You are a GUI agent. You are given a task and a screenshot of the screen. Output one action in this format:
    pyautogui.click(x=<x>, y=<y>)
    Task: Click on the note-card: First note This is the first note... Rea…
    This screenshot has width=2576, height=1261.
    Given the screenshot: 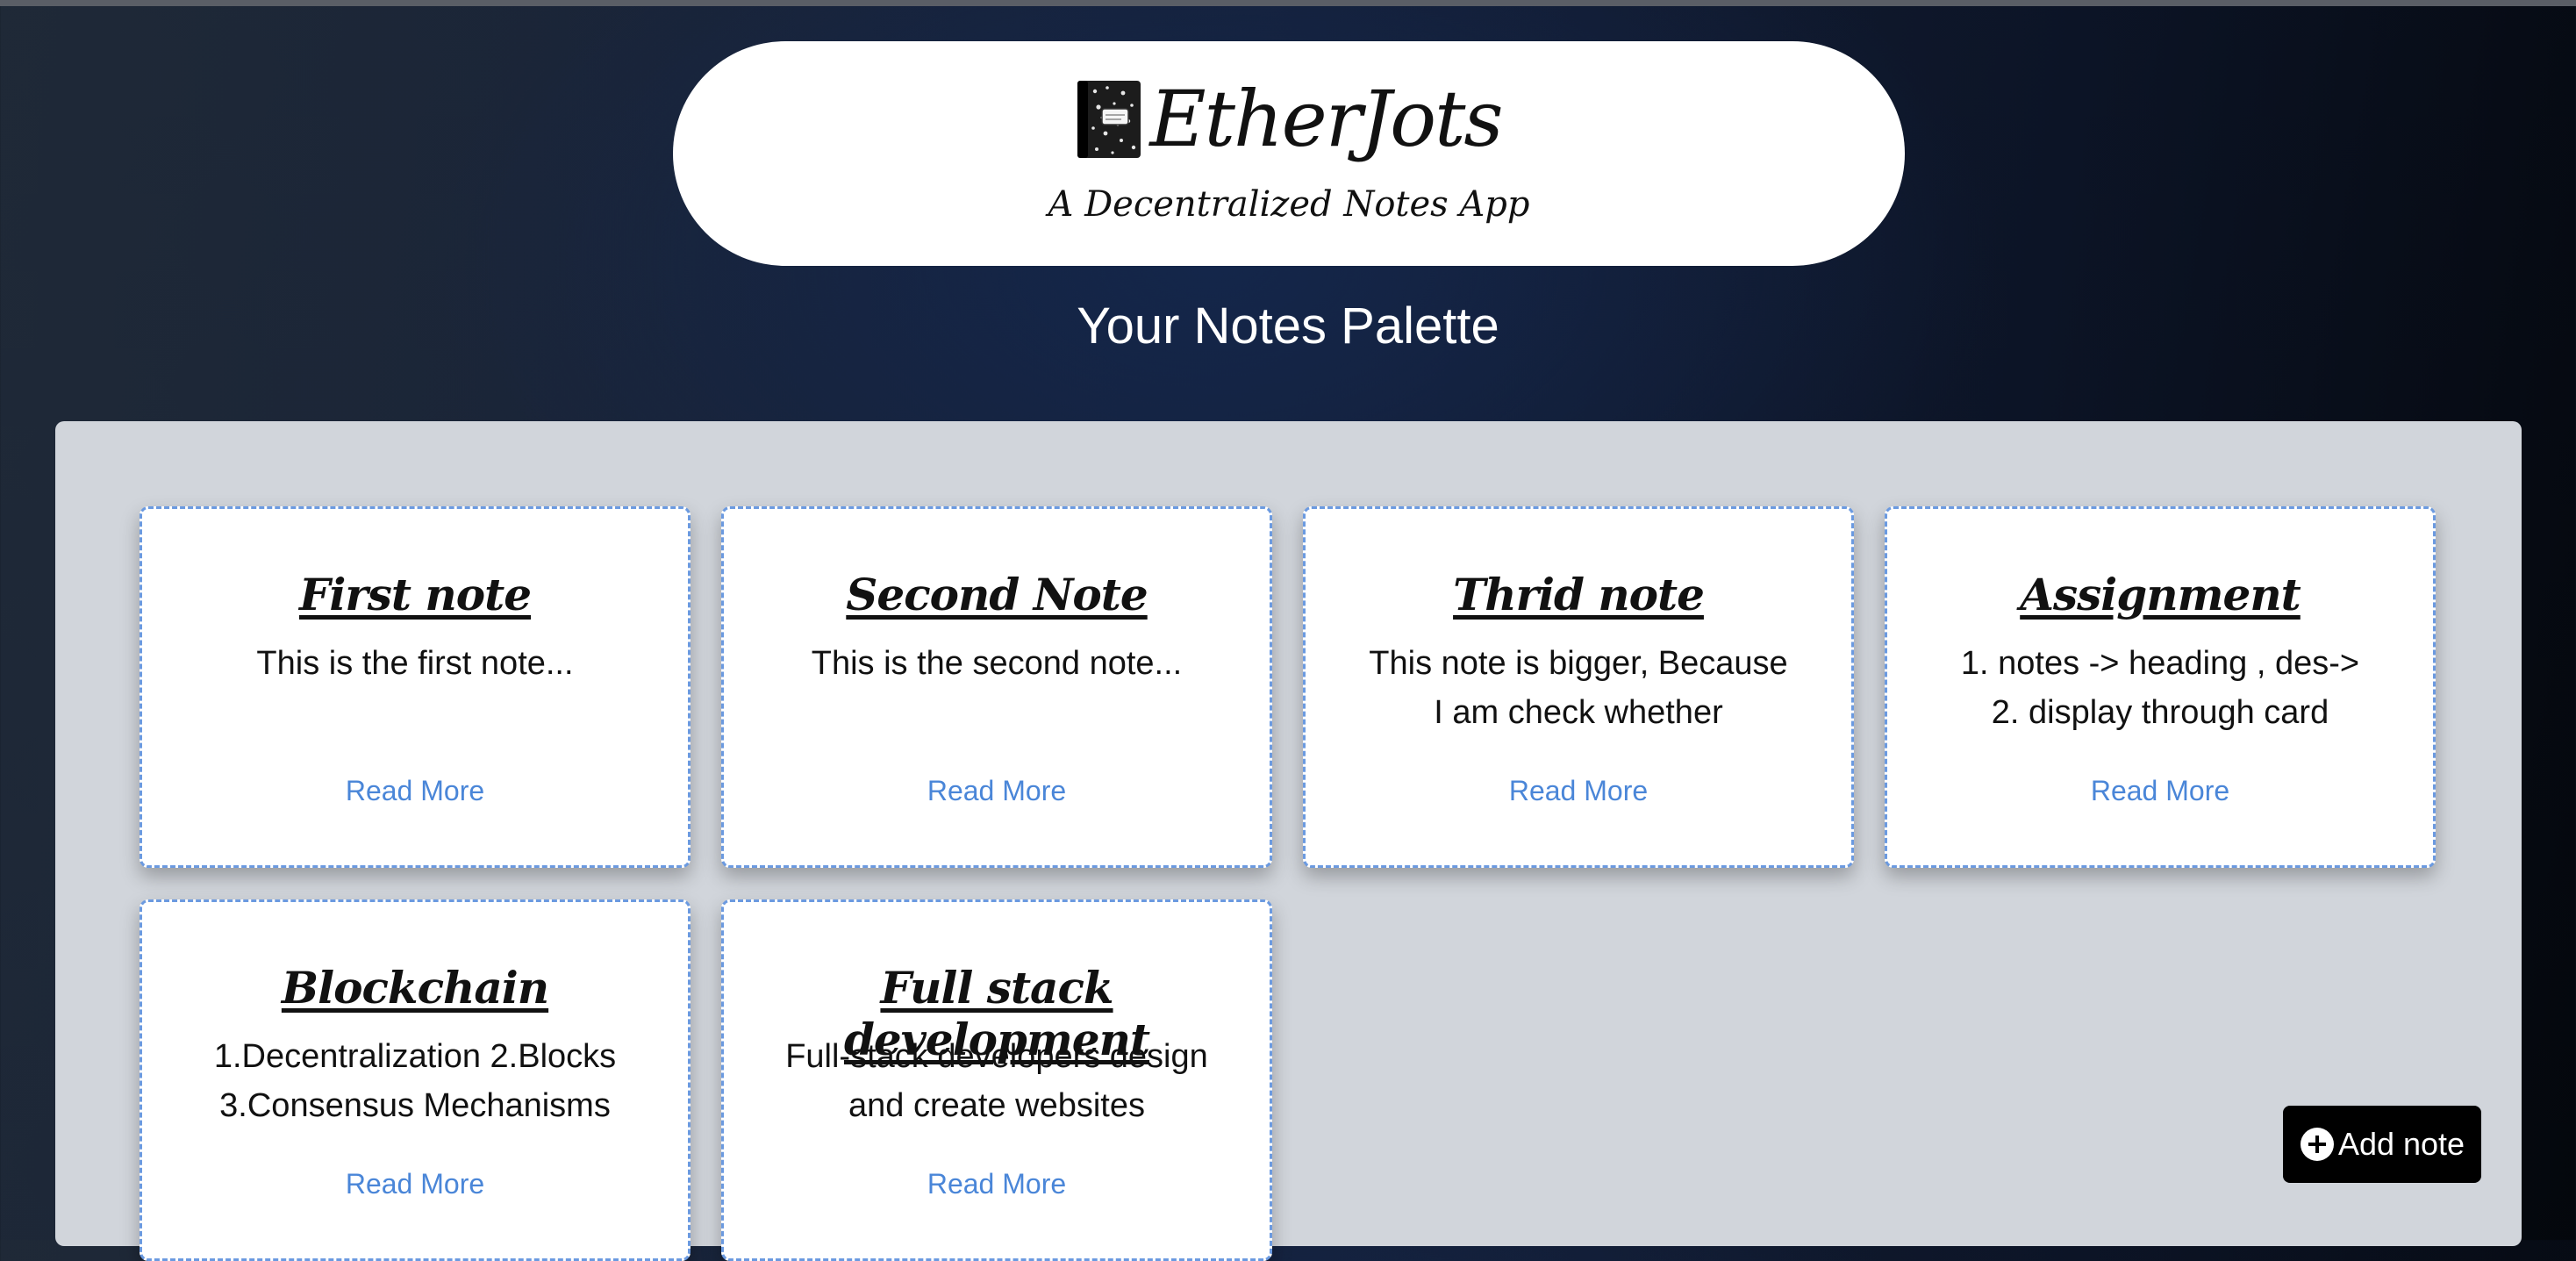 What is the action you would take?
    pyautogui.click(x=415, y=687)
    